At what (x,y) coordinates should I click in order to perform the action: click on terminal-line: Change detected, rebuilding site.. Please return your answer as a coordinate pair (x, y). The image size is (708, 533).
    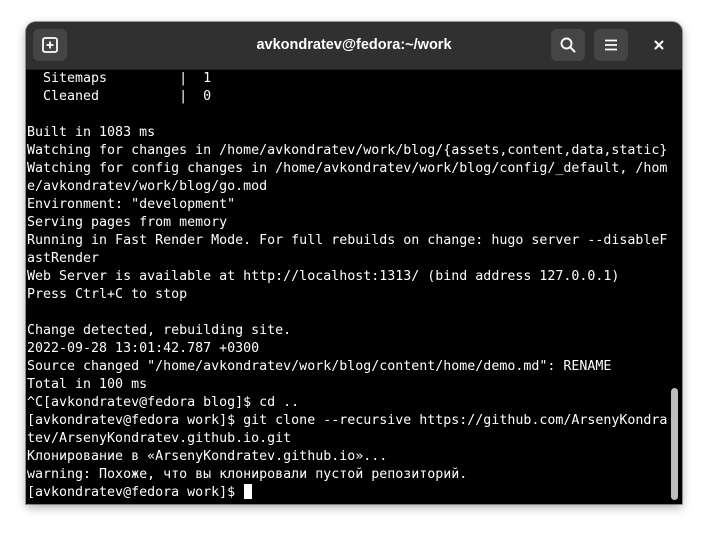
    Looking at the image, I should click on (159, 330).